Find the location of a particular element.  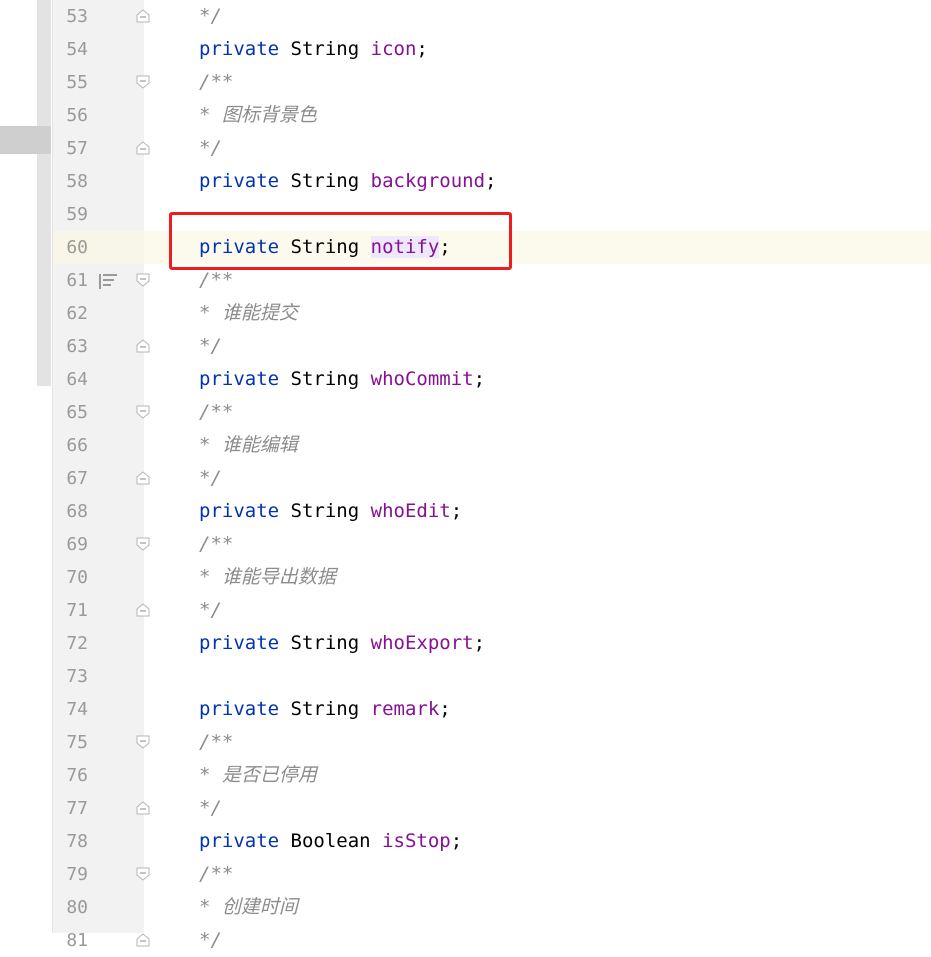

source-text: private Boolean isStop; is located at coordinates (330, 841).